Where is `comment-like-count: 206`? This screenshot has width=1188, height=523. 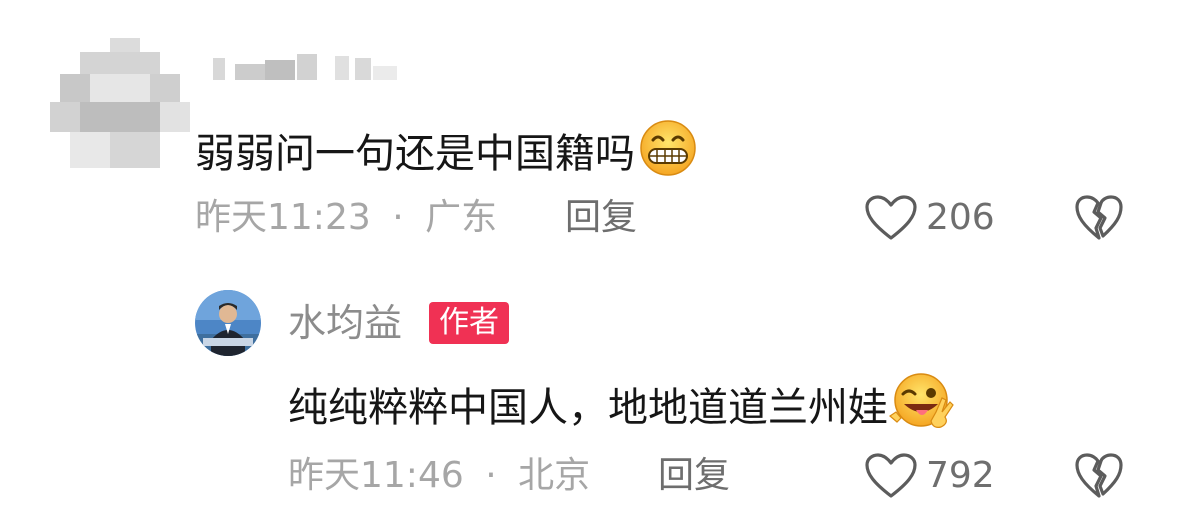
comment-like-count: 206 is located at coordinates (960, 217).